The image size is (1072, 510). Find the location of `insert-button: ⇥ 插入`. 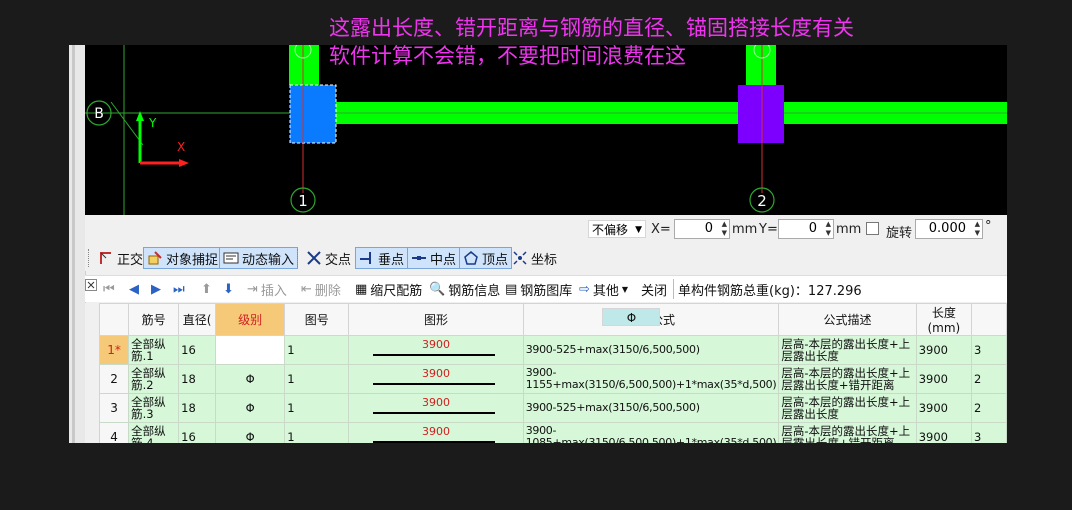

insert-button: ⇥ 插入 is located at coordinates (267, 289).